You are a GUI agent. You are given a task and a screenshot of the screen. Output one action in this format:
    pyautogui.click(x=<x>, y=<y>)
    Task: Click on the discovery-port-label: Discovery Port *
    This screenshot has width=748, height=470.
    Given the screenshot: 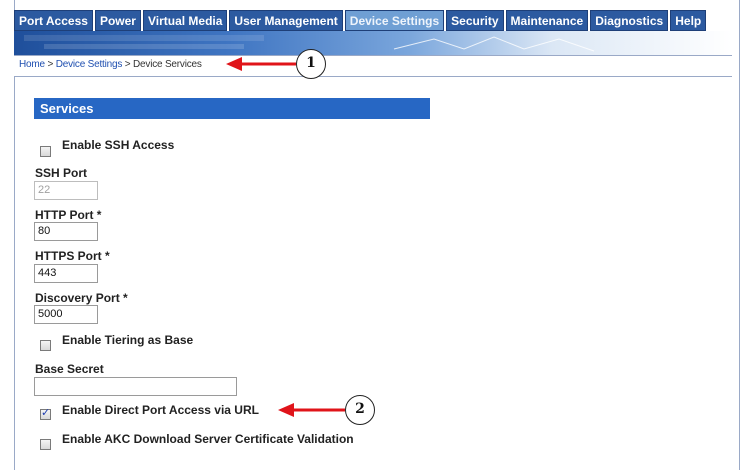 What is the action you would take?
    pyautogui.click(x=81, y=298)
    